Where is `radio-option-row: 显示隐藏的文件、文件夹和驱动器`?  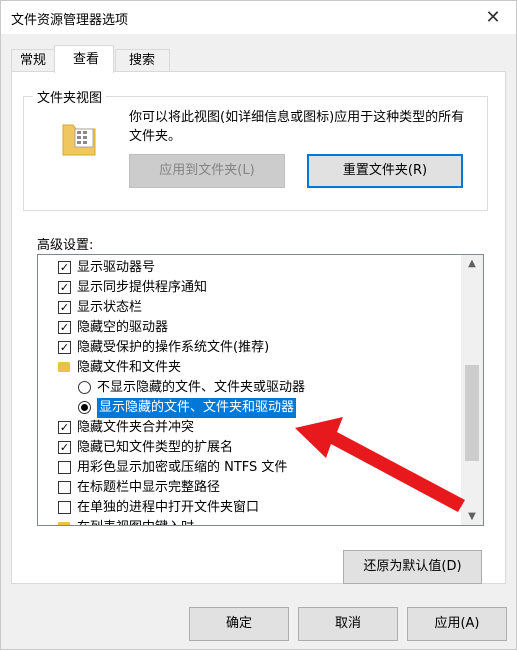 radio-option-row: 显示隐藏的文件、文件夹和驱动器 is located at coordinates (250, 408).